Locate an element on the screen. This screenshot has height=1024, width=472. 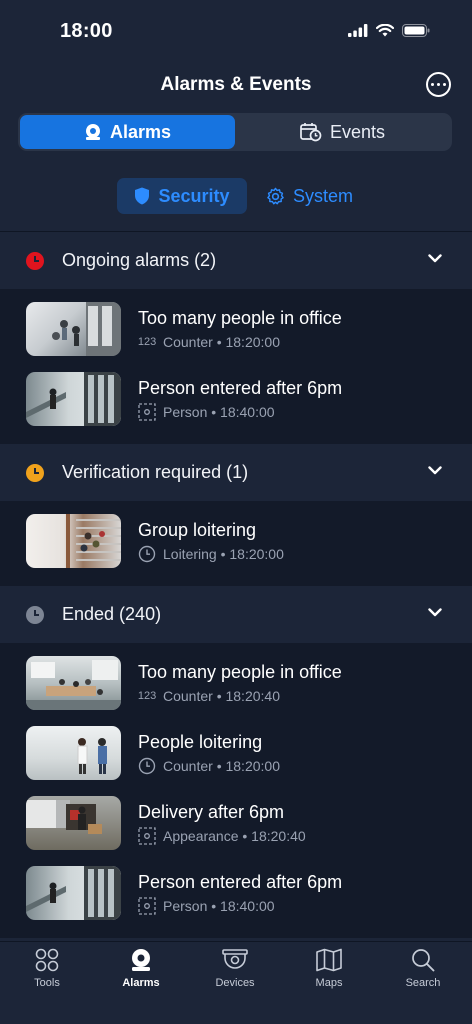
map-icon is located at coordinates (329, 960).